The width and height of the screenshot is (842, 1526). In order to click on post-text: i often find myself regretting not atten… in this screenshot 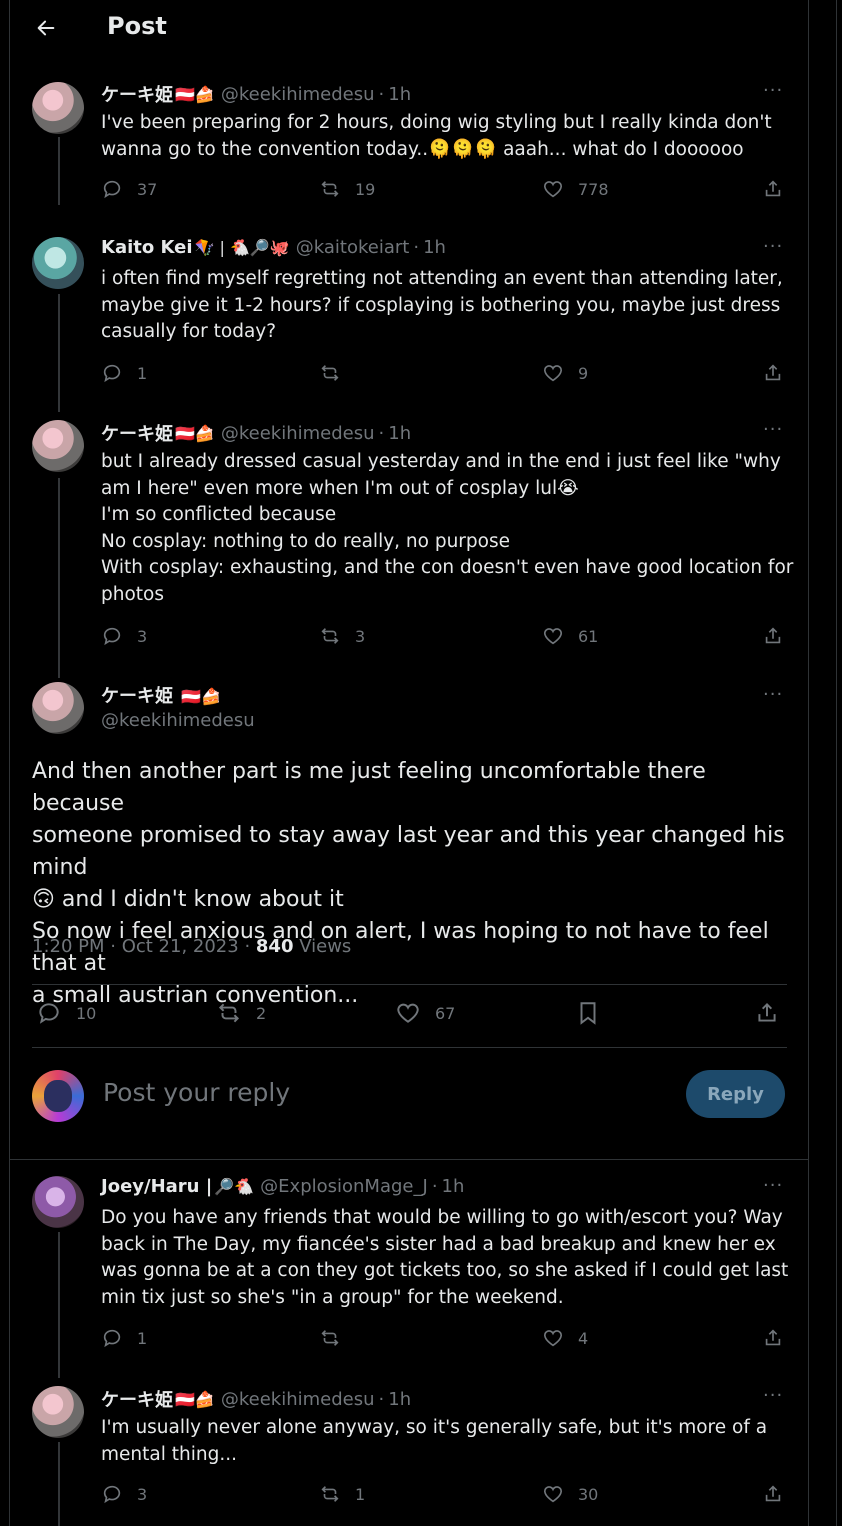, I will do `click(442, 305)`.